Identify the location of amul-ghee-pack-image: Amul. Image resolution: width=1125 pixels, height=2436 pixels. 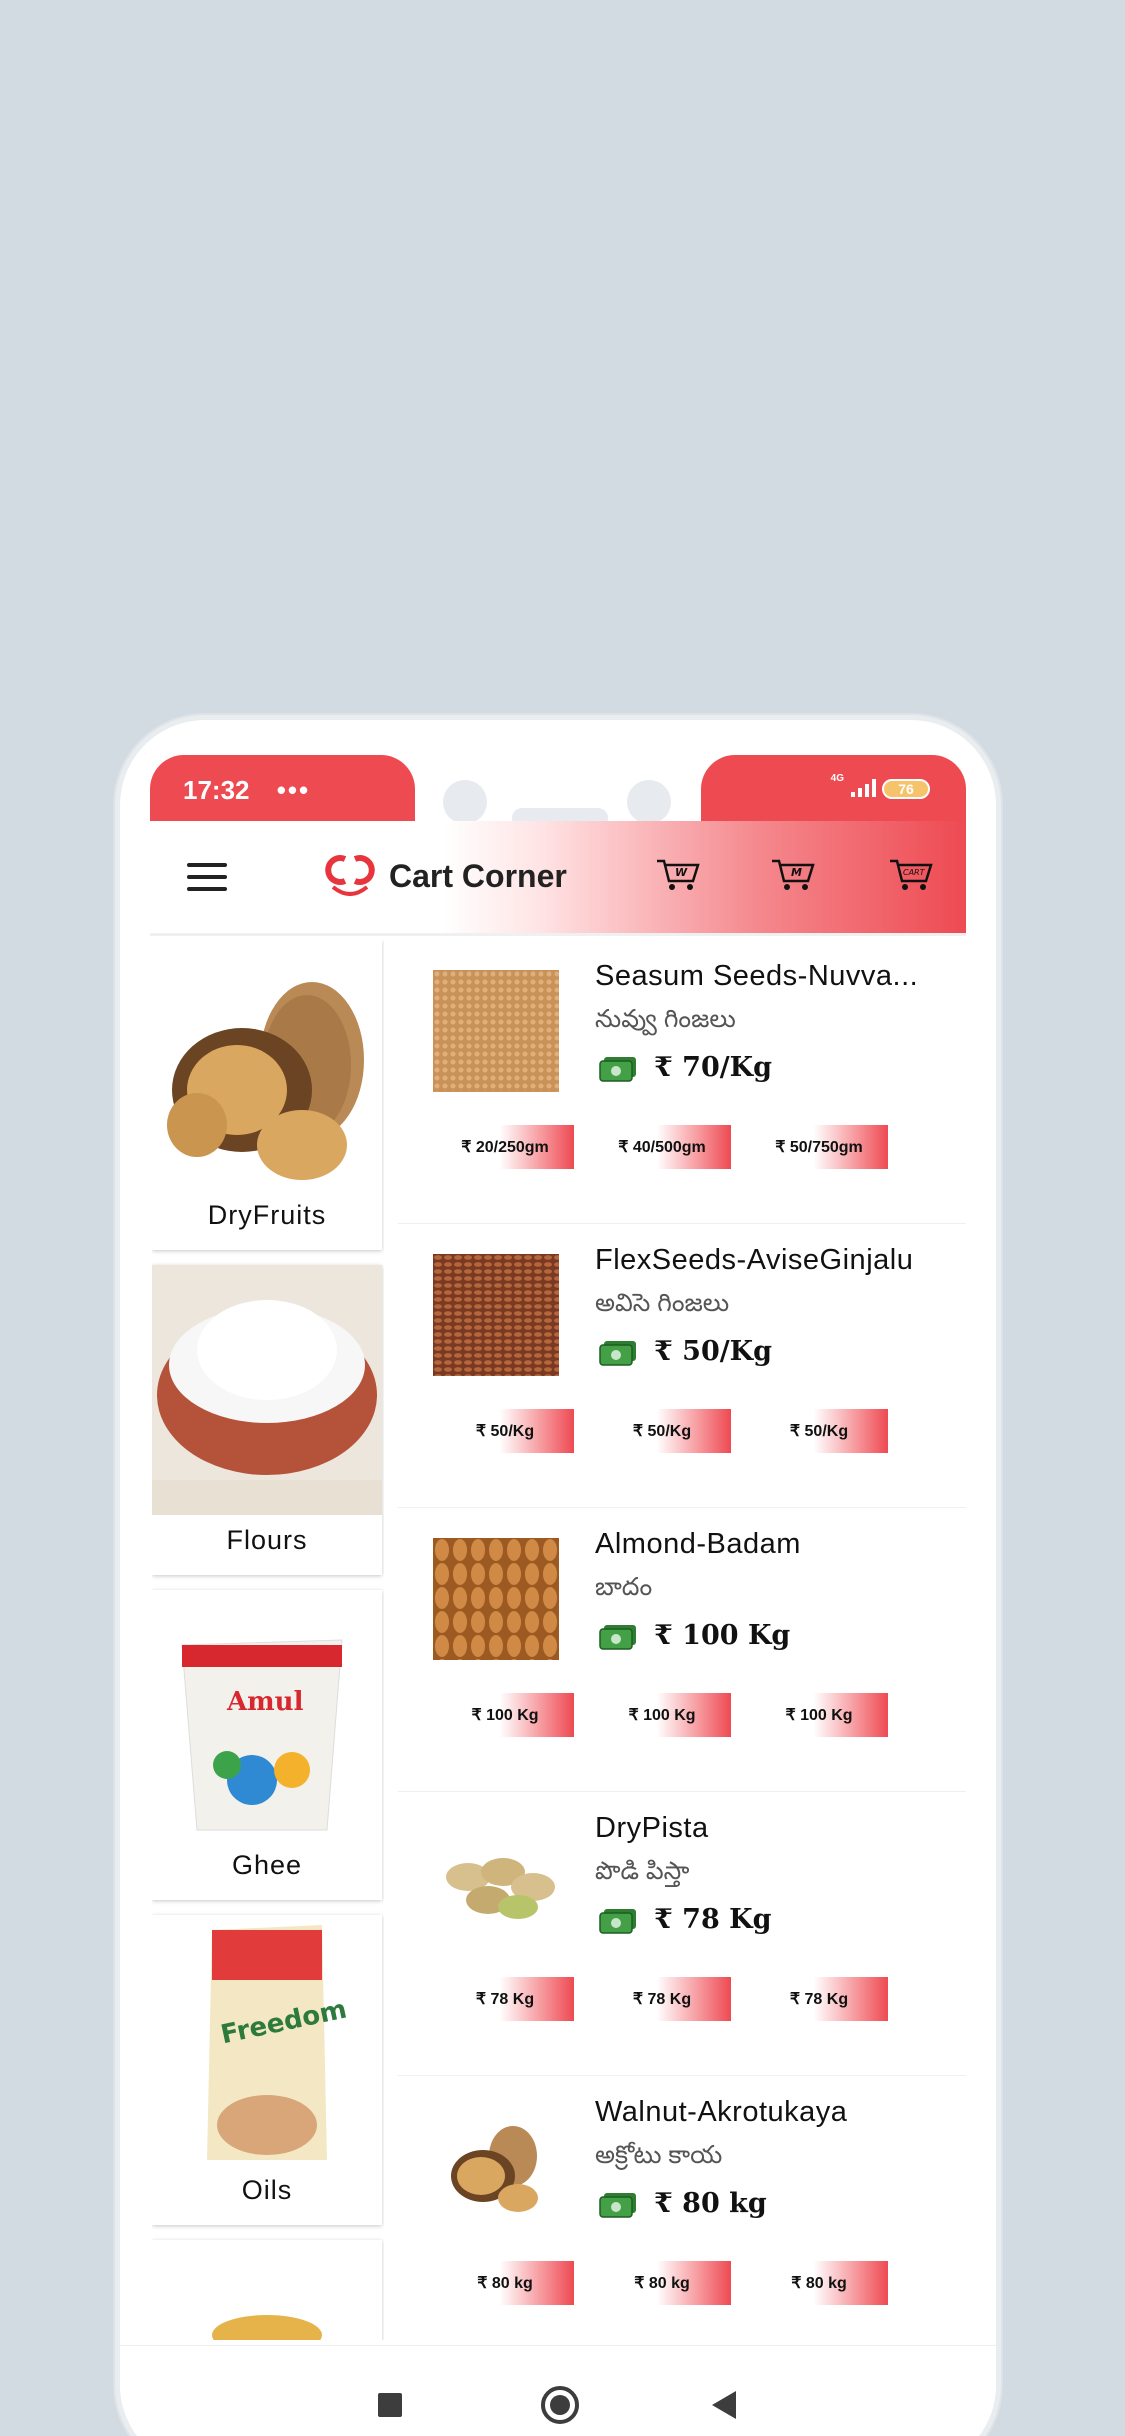
(267, 1715).